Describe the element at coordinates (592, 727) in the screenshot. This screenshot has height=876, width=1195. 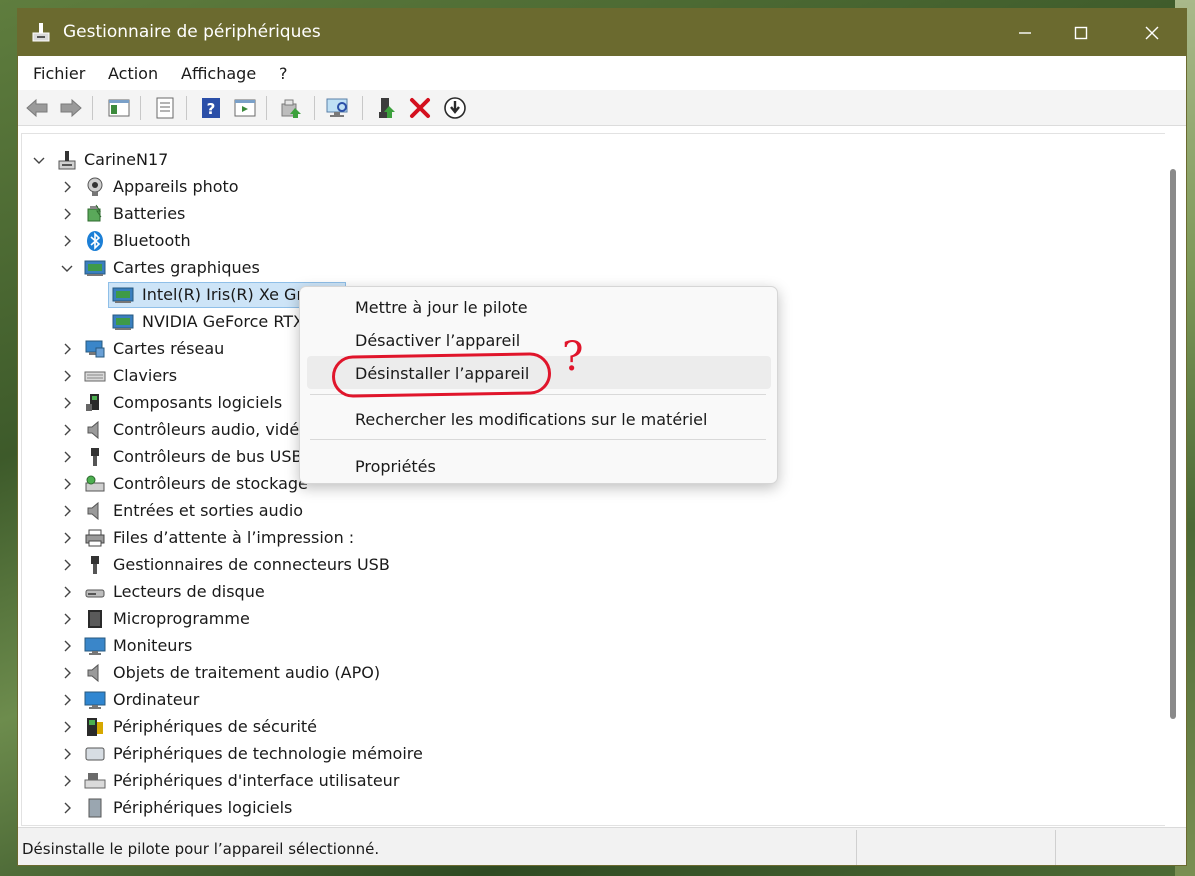
I see `tree-item: Périphériques de sécurité` at that location.